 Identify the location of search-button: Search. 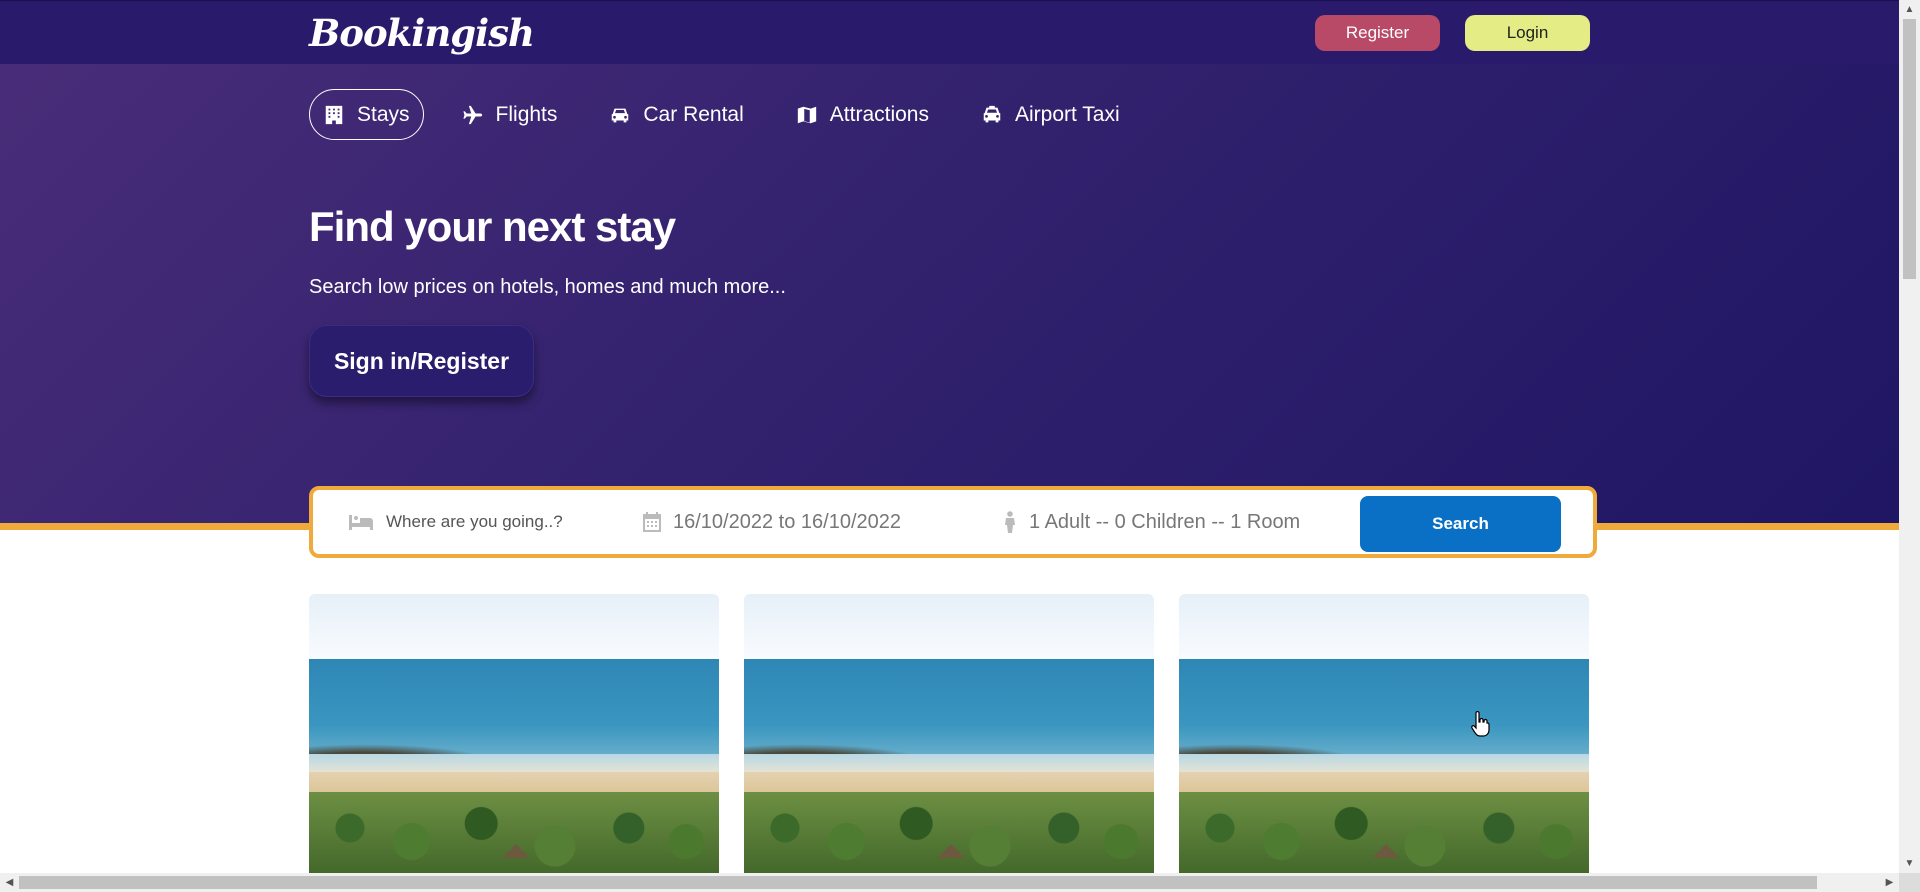
(1460, 524).